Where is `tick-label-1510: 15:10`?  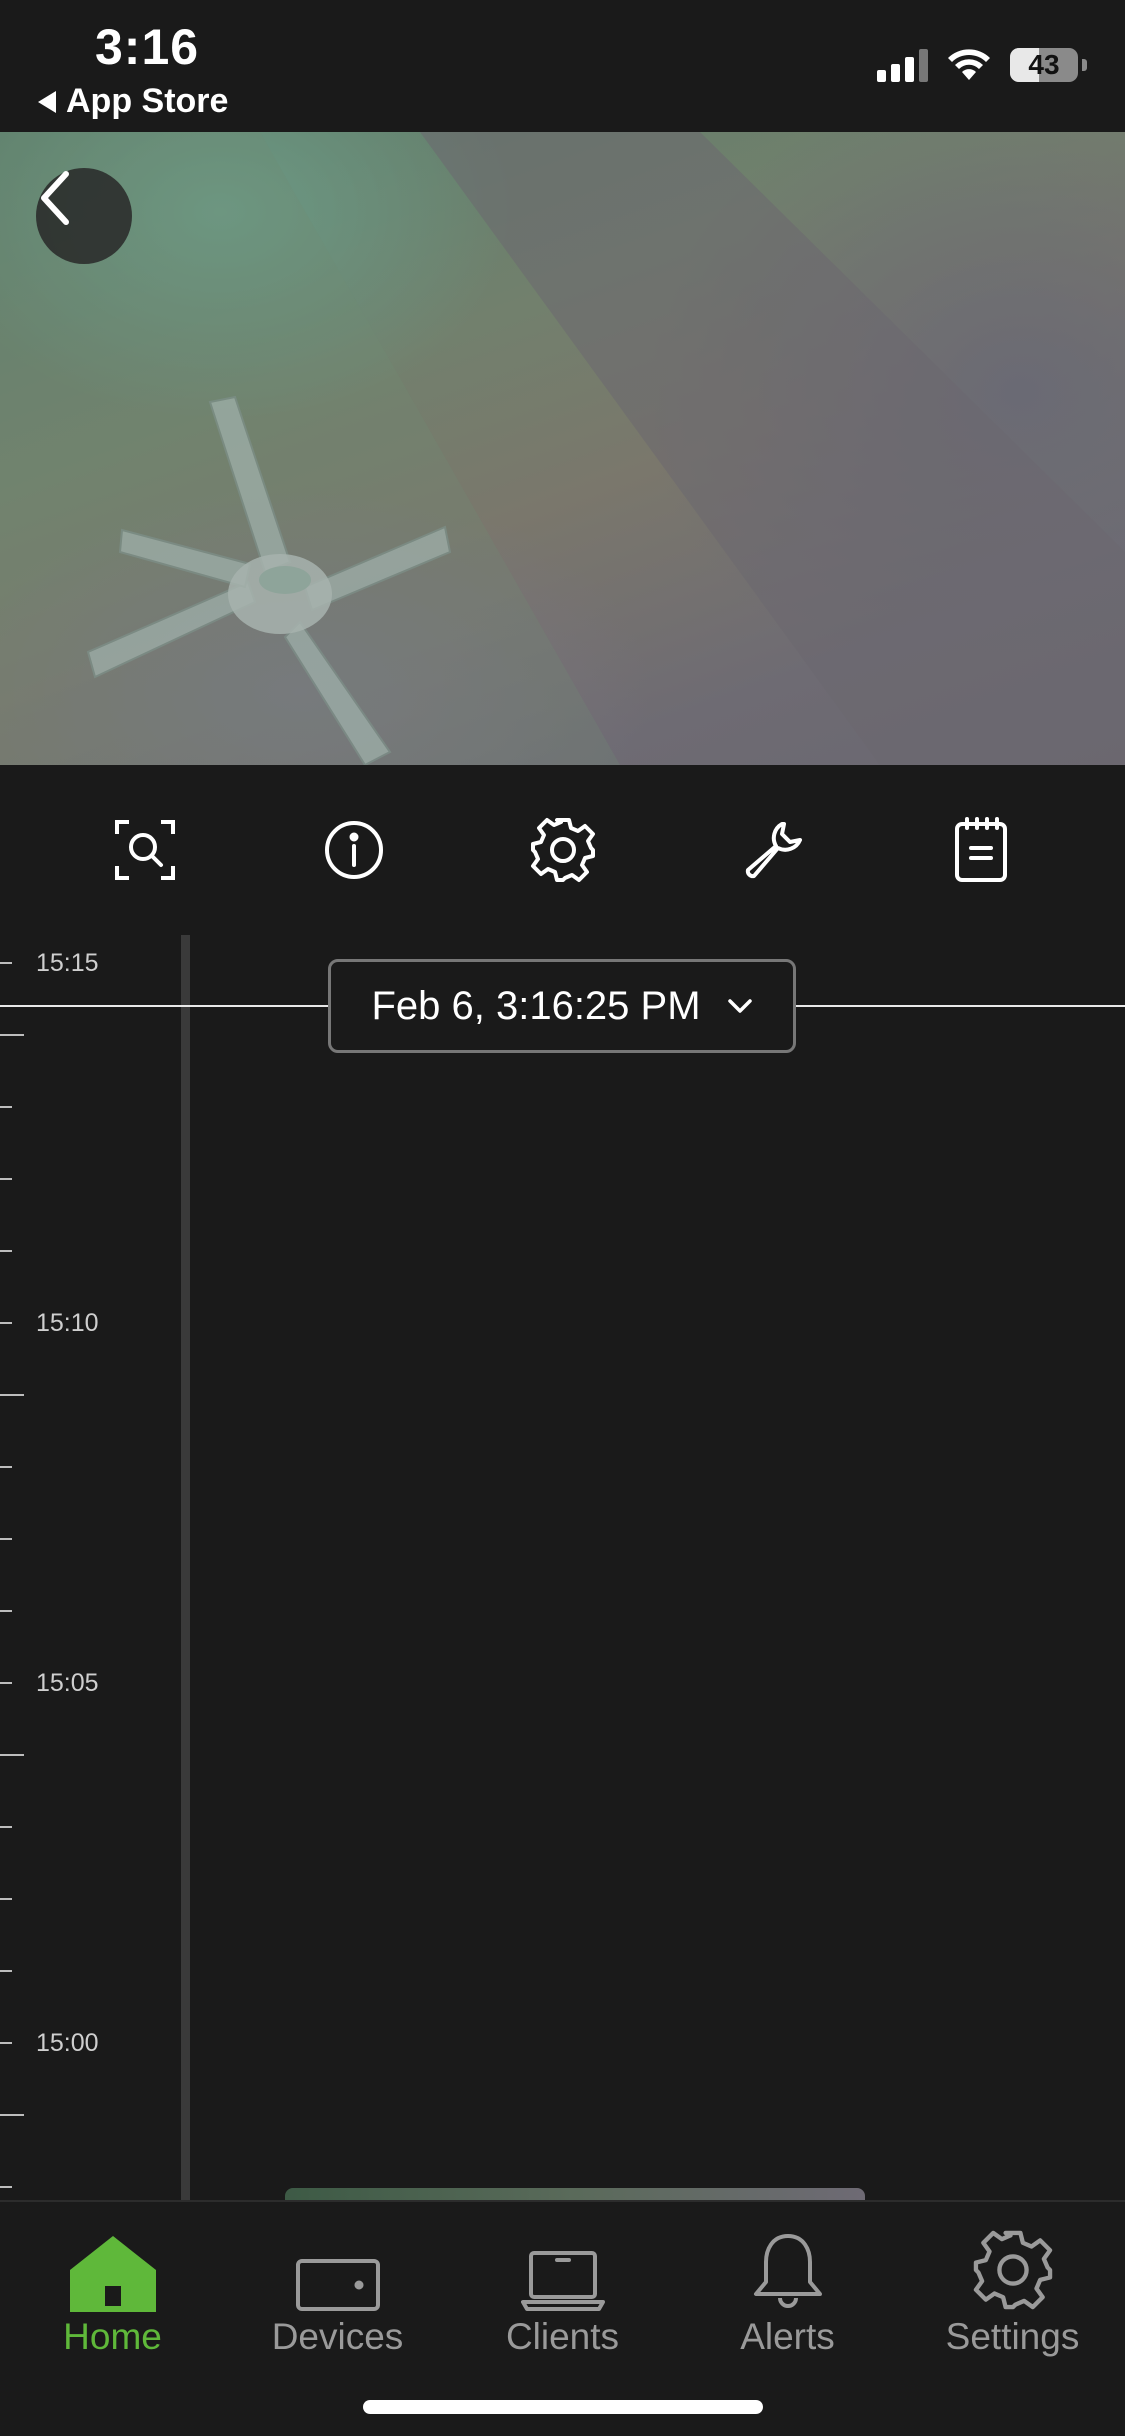
tick-label-1510: 15:10 is located at coordinates (67, 1323).